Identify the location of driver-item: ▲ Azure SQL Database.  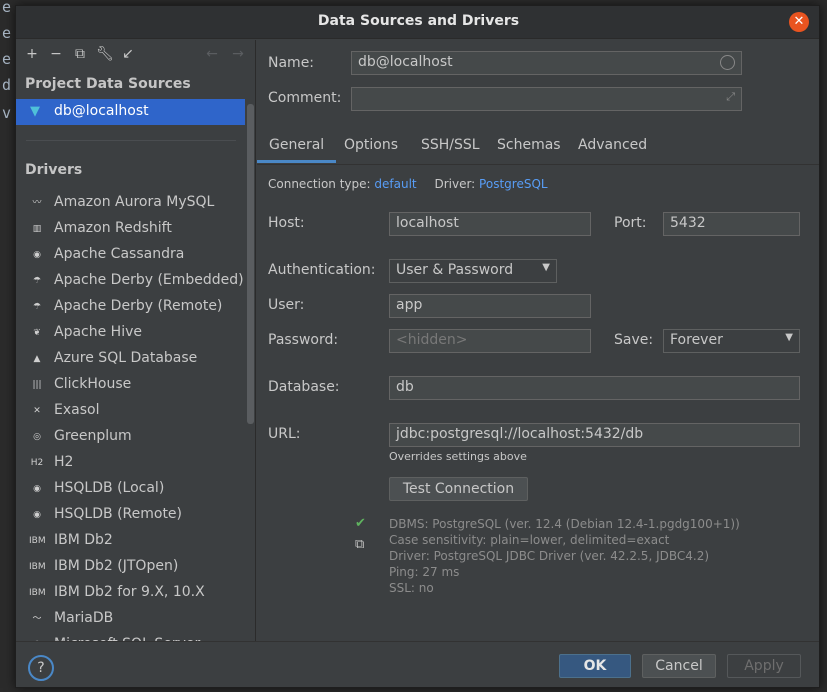
(130, 360).